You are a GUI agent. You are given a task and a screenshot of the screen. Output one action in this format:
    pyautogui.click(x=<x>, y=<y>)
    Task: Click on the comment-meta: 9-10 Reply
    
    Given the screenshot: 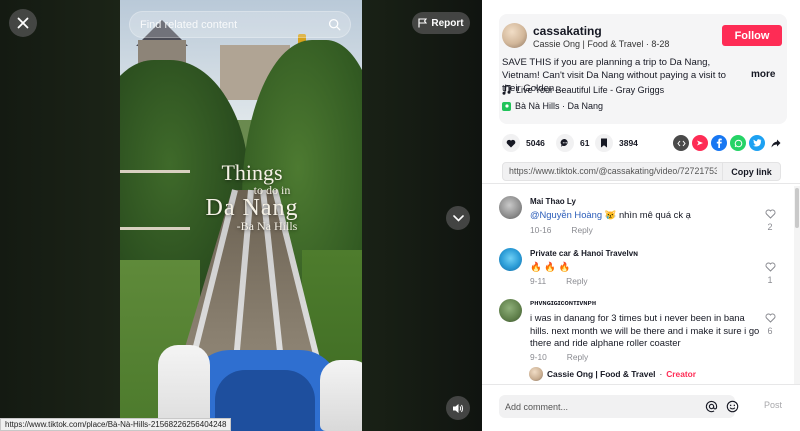 What is the action you would take?
    pyautogui.click(x=559, y=357)
    